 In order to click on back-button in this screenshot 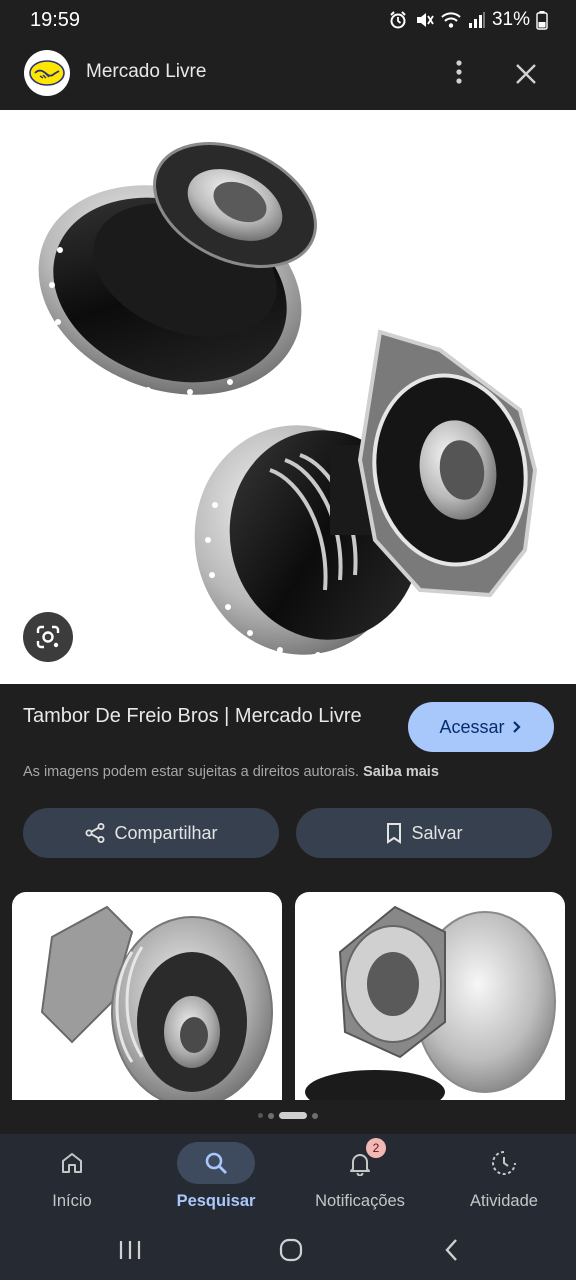, I will do `click(452, 1250)`.